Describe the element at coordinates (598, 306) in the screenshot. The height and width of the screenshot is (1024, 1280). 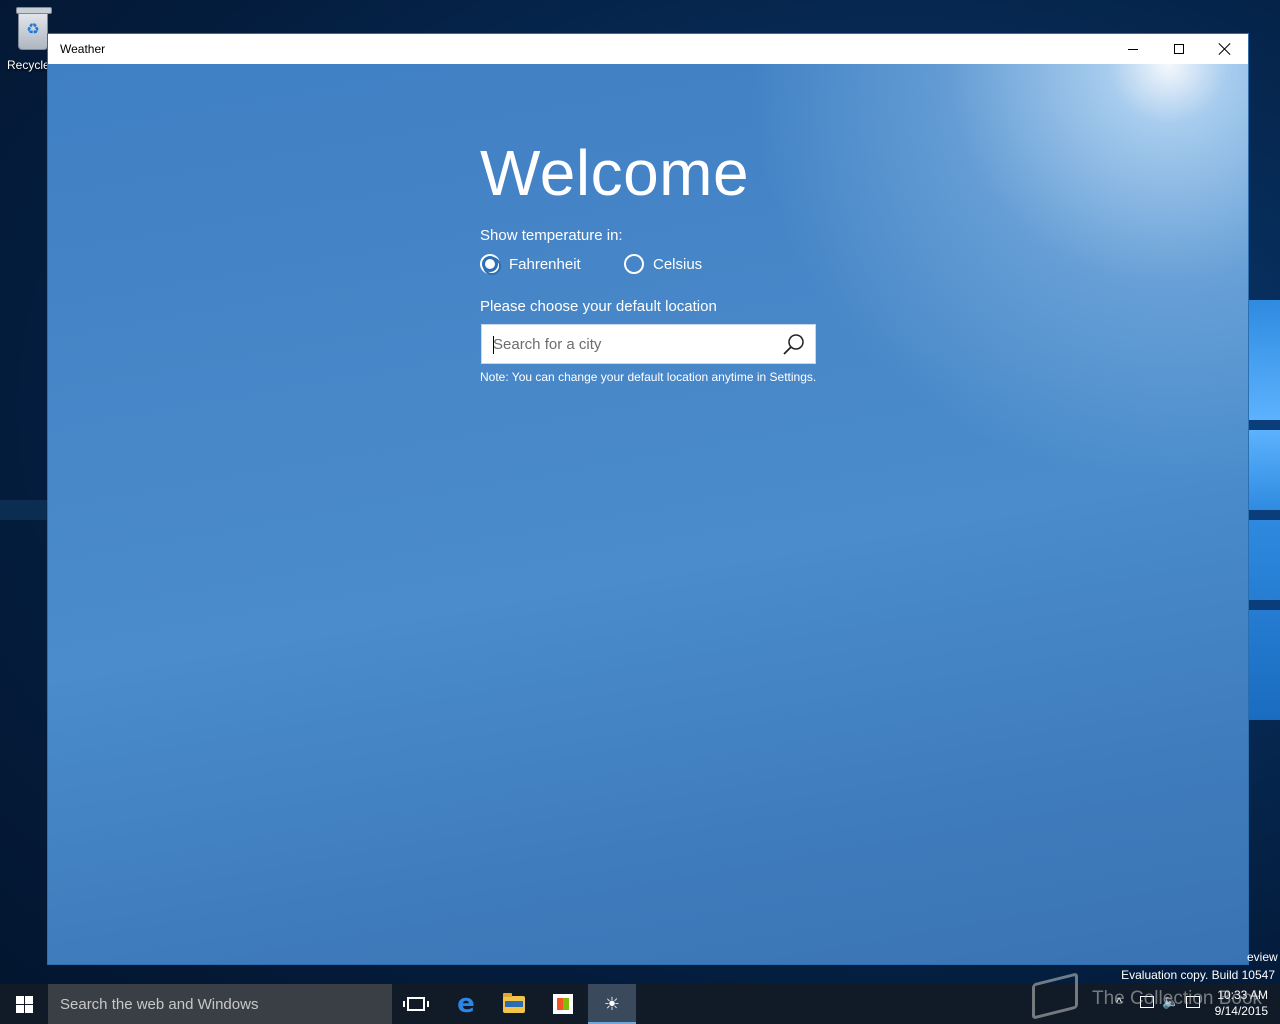
I see `location-label: Please choose your default location` at that location.